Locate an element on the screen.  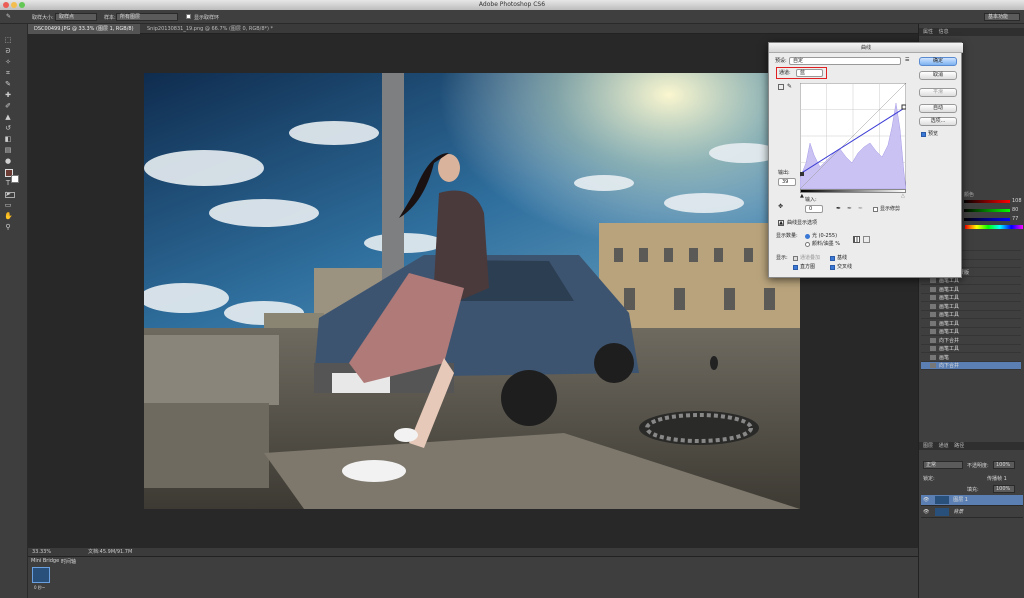
show-ring-checkbox is located at coordinates (188, 16).